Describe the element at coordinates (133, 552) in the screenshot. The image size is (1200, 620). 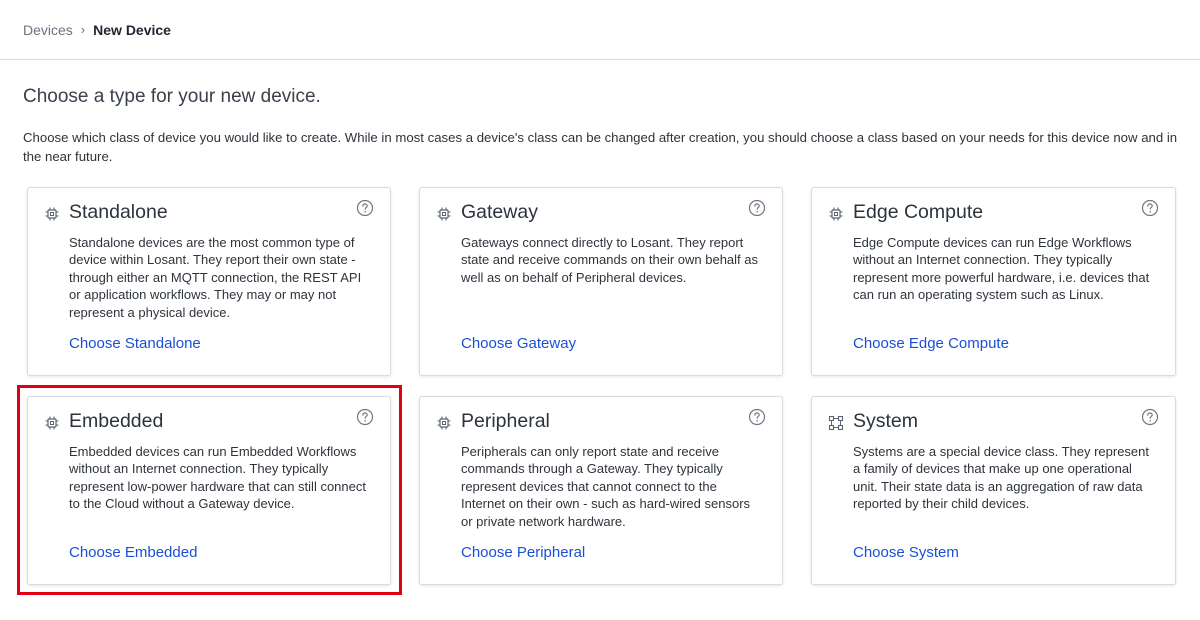
I see `choose-embedded-link: Choose Embedded` at that location.